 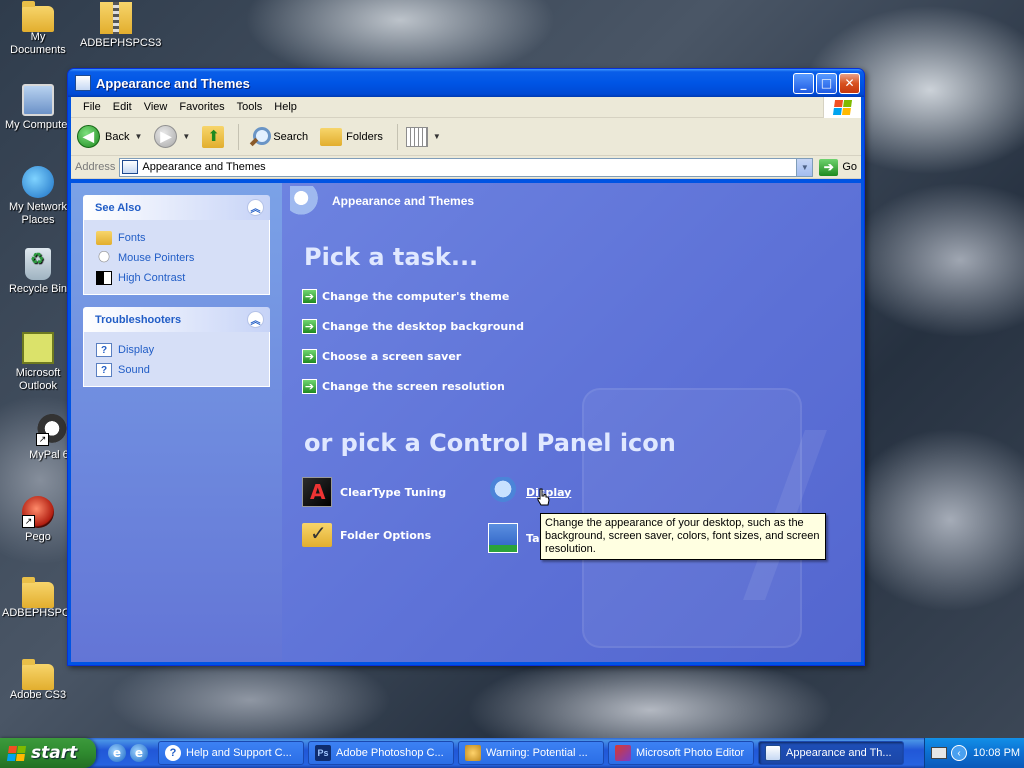 What do you see at coordinates (38, 680) in the screenshot?
I see `desktop-icon-adobe-cs3: Adobe CS3` at bounding box center [38, 680].